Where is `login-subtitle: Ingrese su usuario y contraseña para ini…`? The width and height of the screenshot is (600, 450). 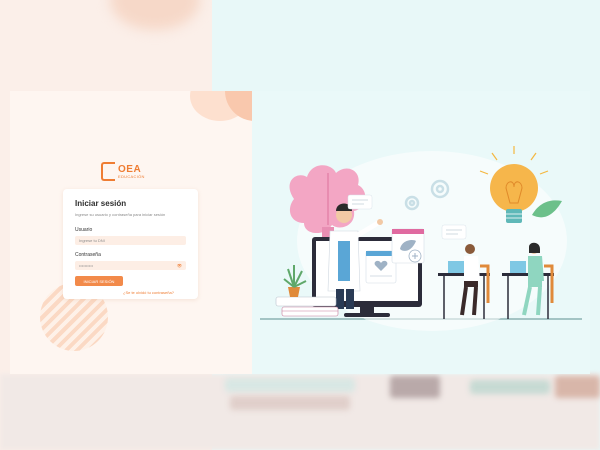
login-subtitle: Ingrese su usuario y contraseña para ini… is located at coordinates (120, 214).